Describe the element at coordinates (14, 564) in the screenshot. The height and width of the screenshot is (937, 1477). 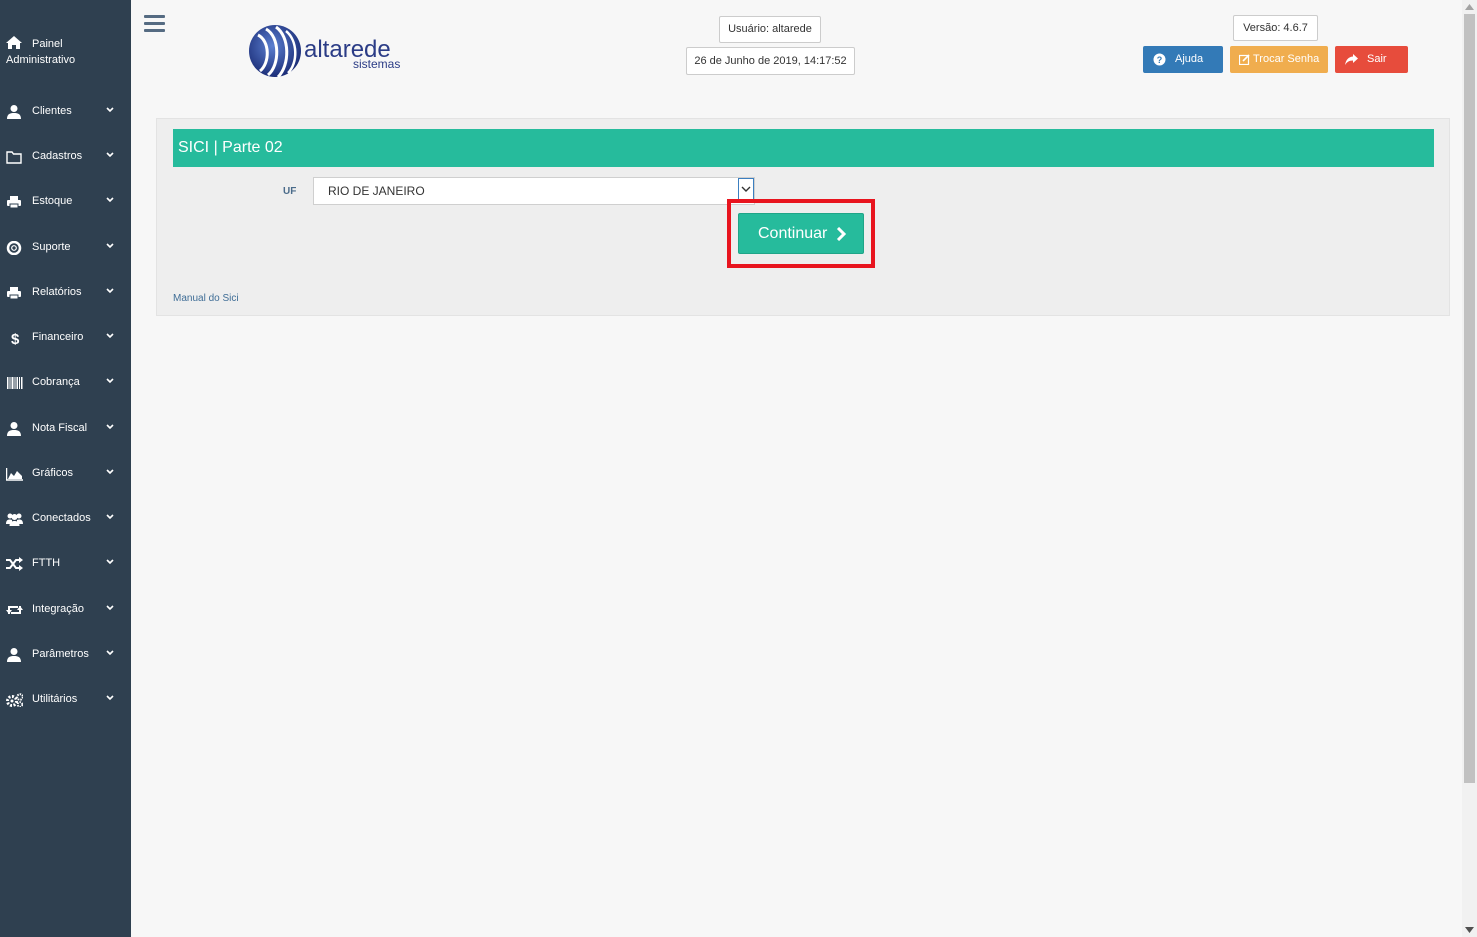
I see `random-icon` at that location.